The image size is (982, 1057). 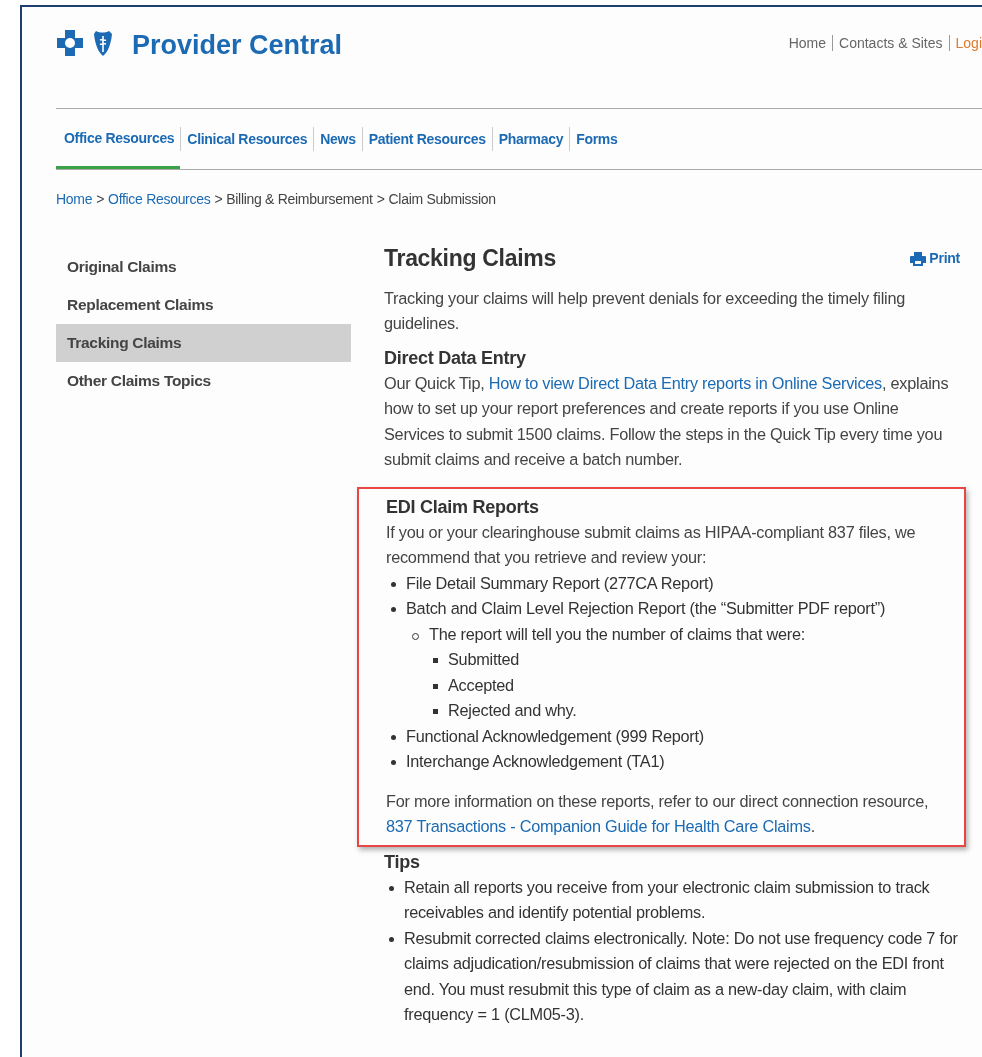 I want to click on sidebar-item: Other Claims Topics, so click(x=203, y=381).